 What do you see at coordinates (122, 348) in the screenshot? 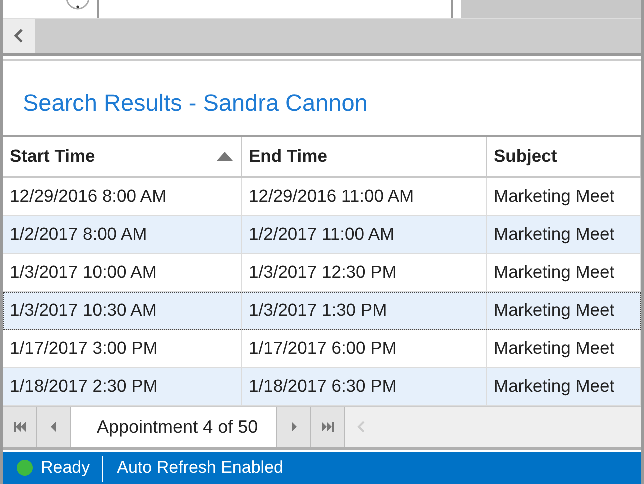
I see `table-cell: 1/17/2017 3:00 PM` at bounding box center [122, 348].